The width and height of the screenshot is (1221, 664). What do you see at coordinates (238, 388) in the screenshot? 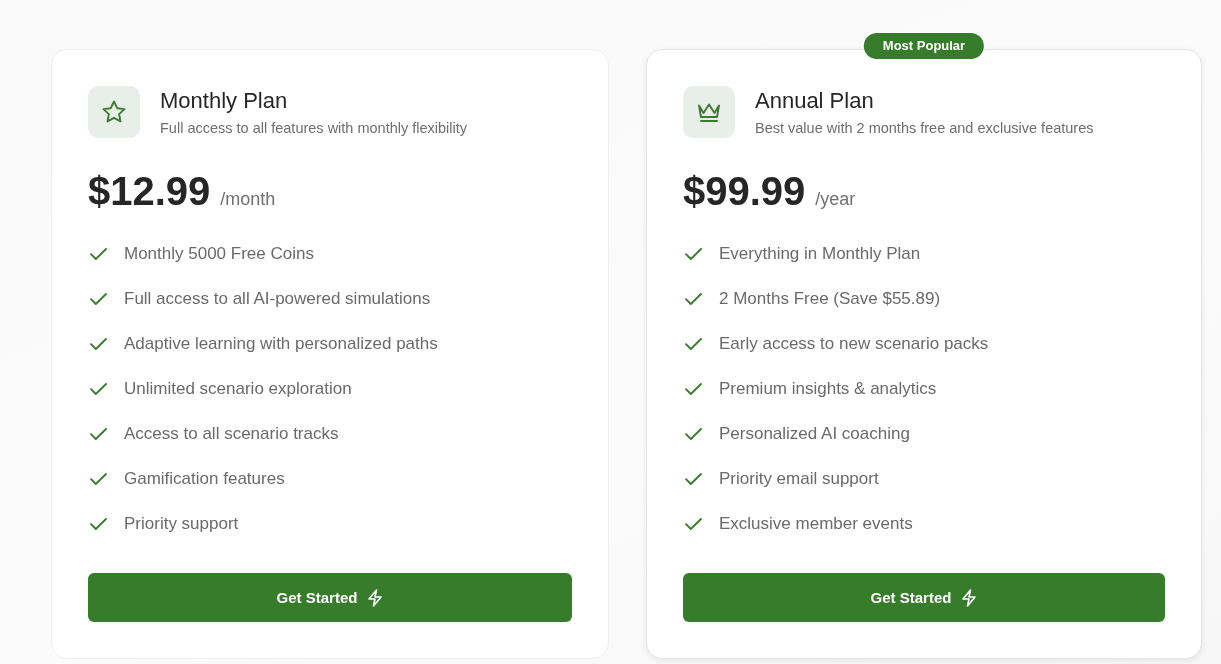
I see `feature-text: Unlimited scenario exploration` at bounding box center [238, 388].